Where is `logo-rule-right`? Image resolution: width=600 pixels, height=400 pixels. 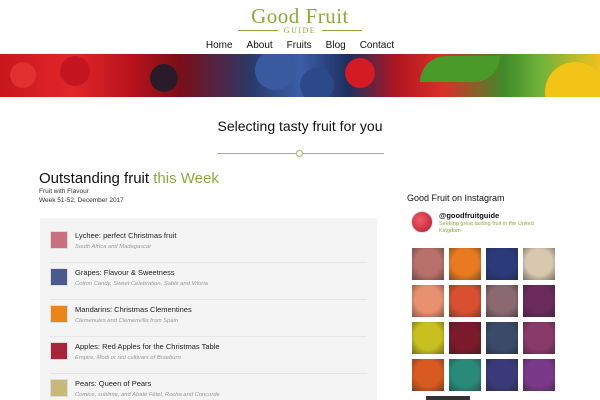 logo-rule-right is located at coordinates (342, 30).